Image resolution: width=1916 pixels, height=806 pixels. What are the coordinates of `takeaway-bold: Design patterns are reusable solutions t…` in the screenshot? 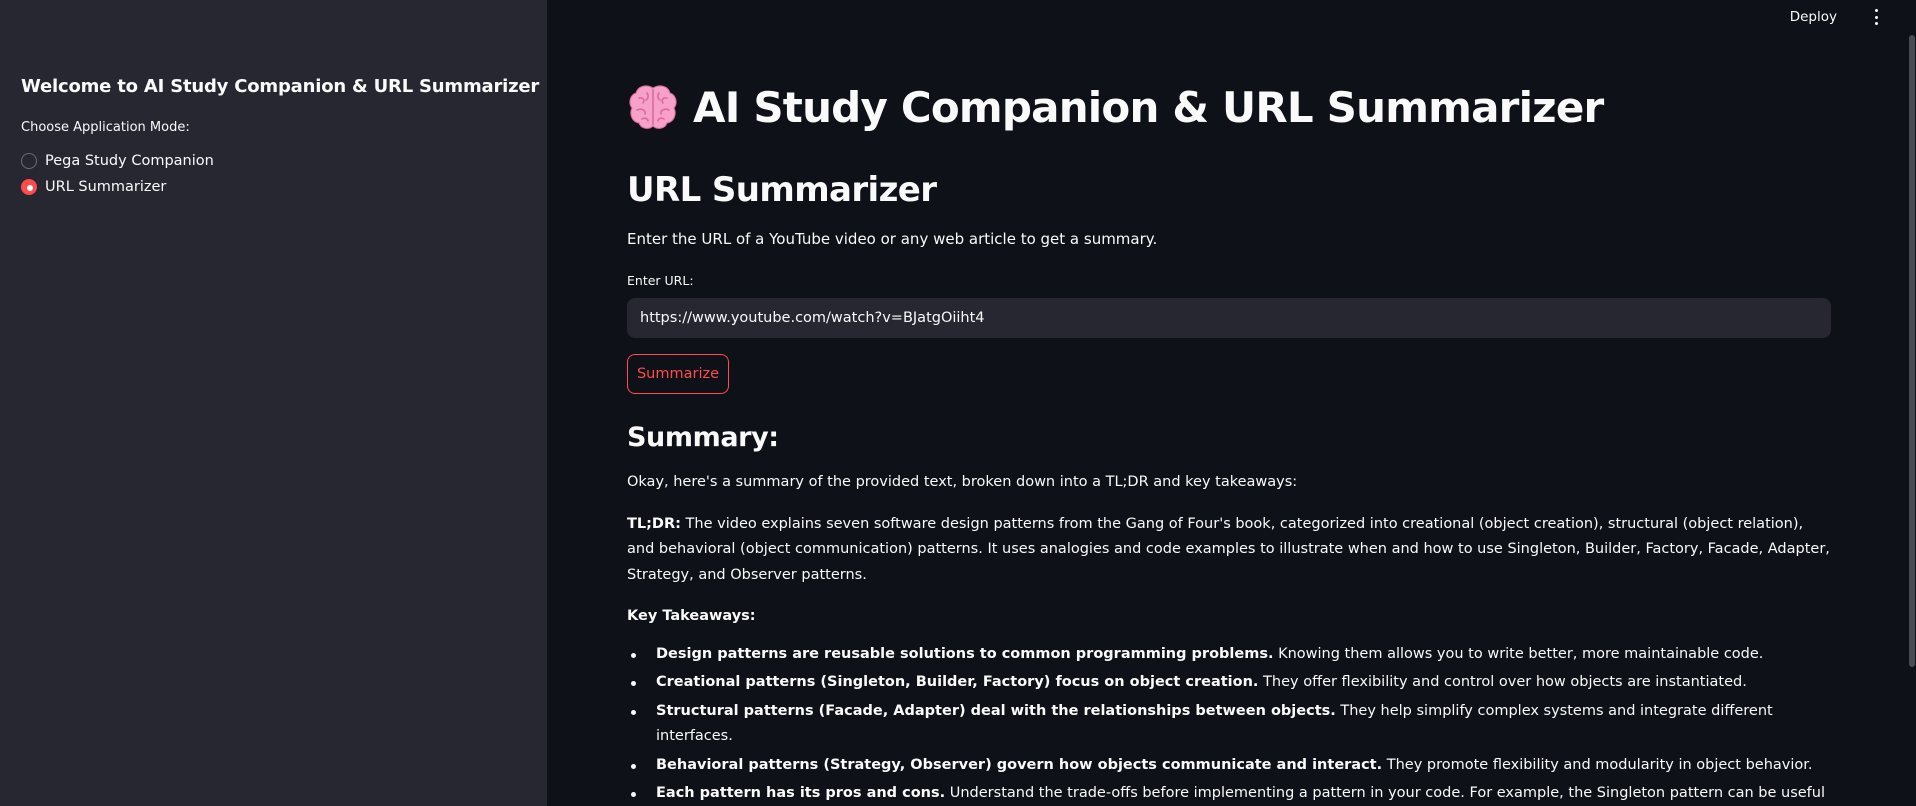 It's located at (965, 653).